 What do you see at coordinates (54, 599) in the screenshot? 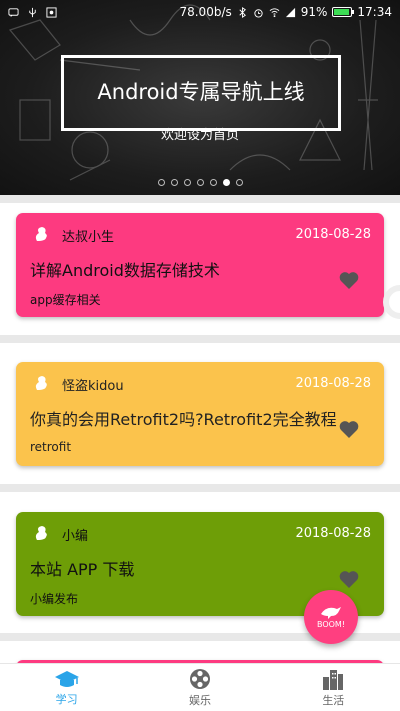
I see `post-tag: 小编发布` at bounding box center [54, 599].